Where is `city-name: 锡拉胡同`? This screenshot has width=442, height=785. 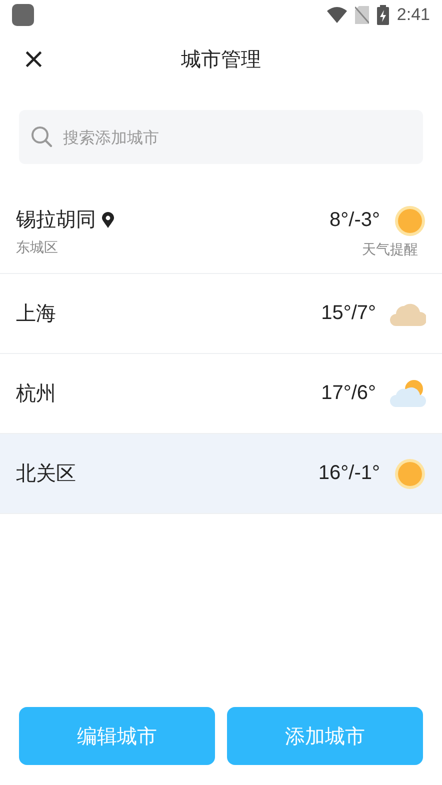 city-name: 锡拉胡同 is located at coordinates (56, 219).